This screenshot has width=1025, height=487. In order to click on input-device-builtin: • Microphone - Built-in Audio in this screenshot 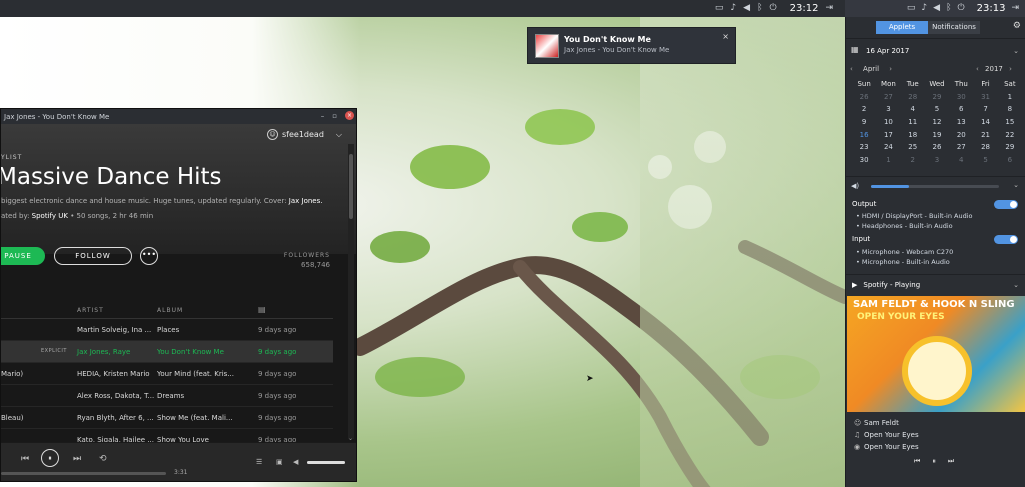, I will do `click(903, 262)`.